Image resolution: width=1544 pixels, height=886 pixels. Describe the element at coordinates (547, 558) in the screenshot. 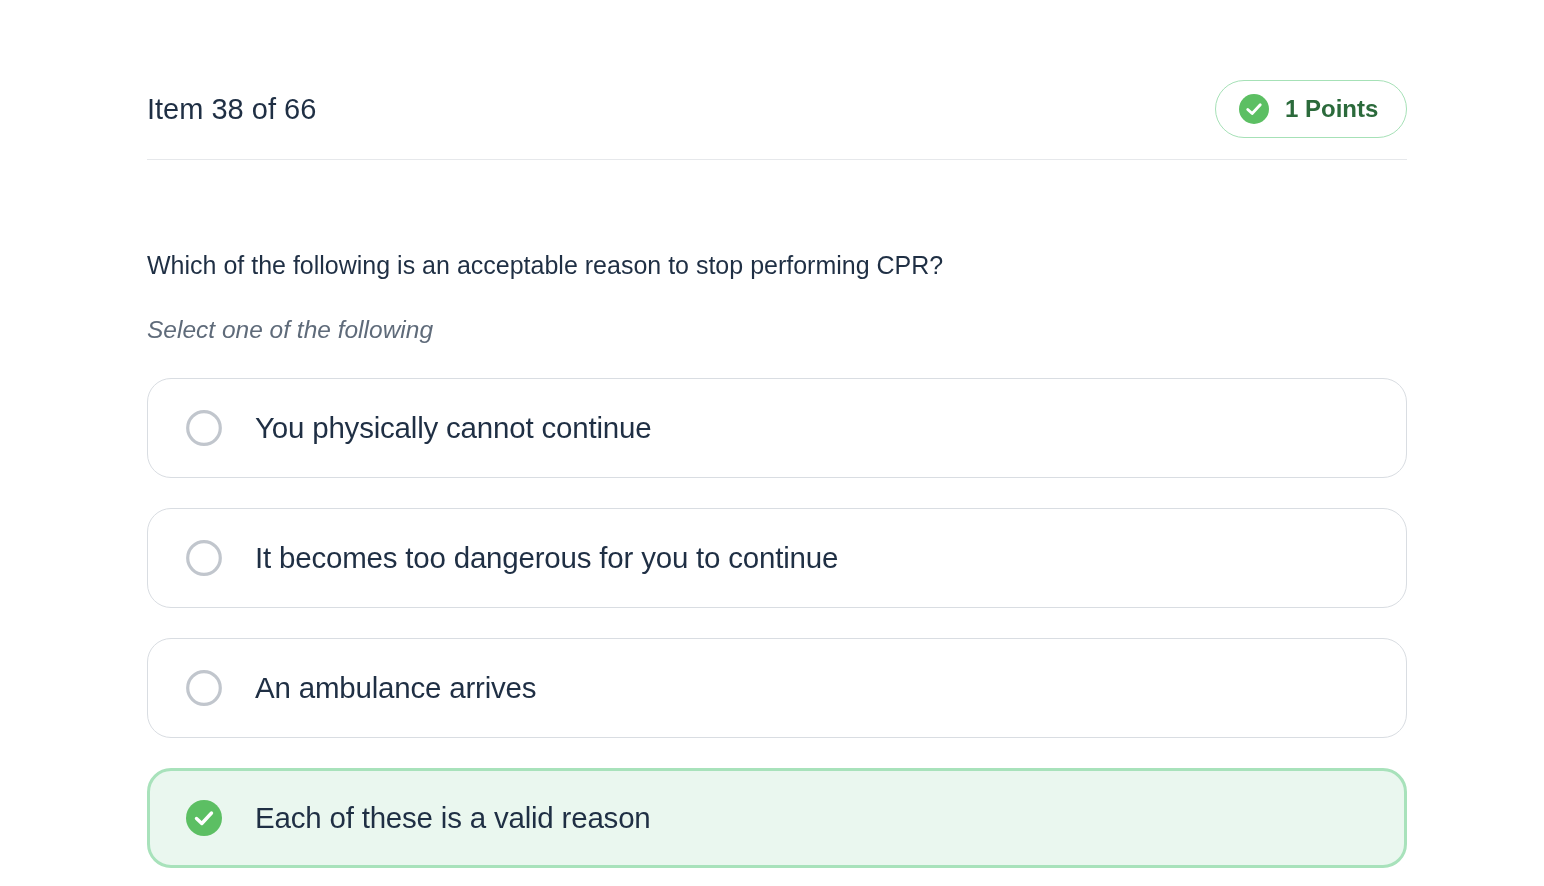

I see `option-label: It becomes too dangerous for you to continue` at that location.